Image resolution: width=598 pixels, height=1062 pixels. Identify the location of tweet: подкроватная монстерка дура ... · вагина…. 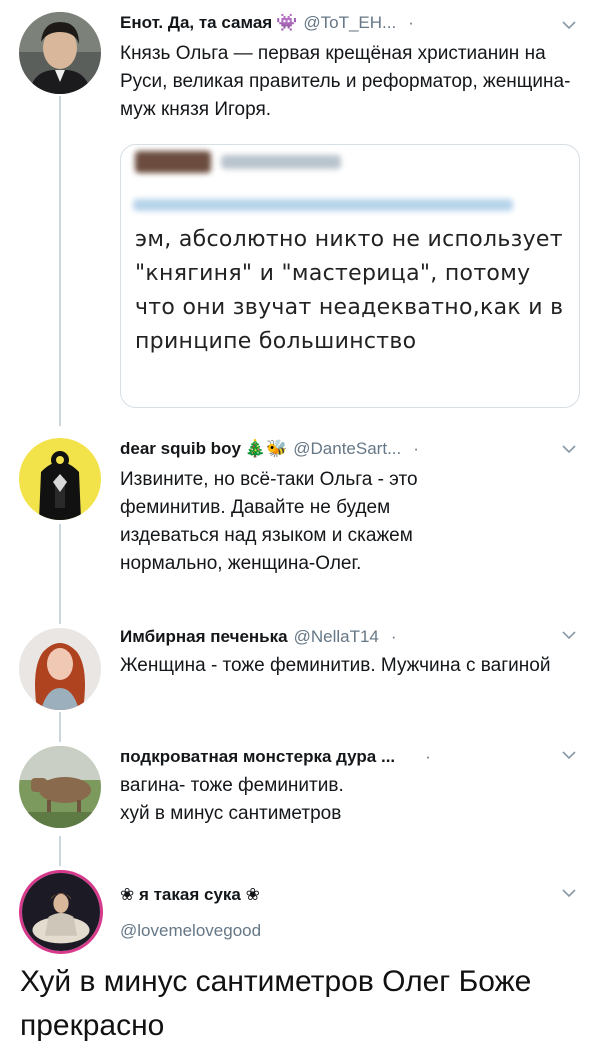
(299, 792).